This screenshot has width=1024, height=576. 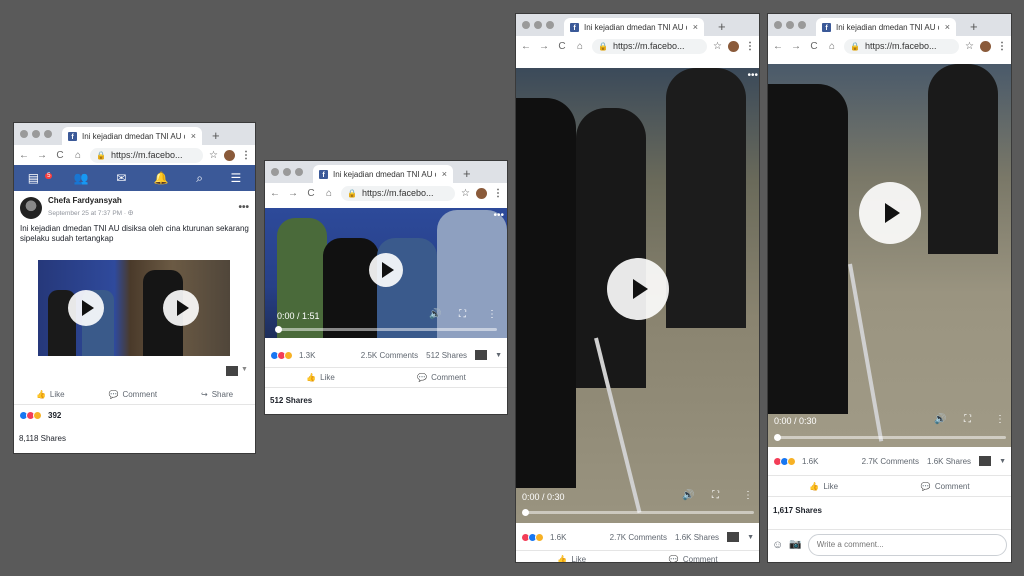 I want to click on share-count: 1,617 Shares, so click(x=797, y=510).